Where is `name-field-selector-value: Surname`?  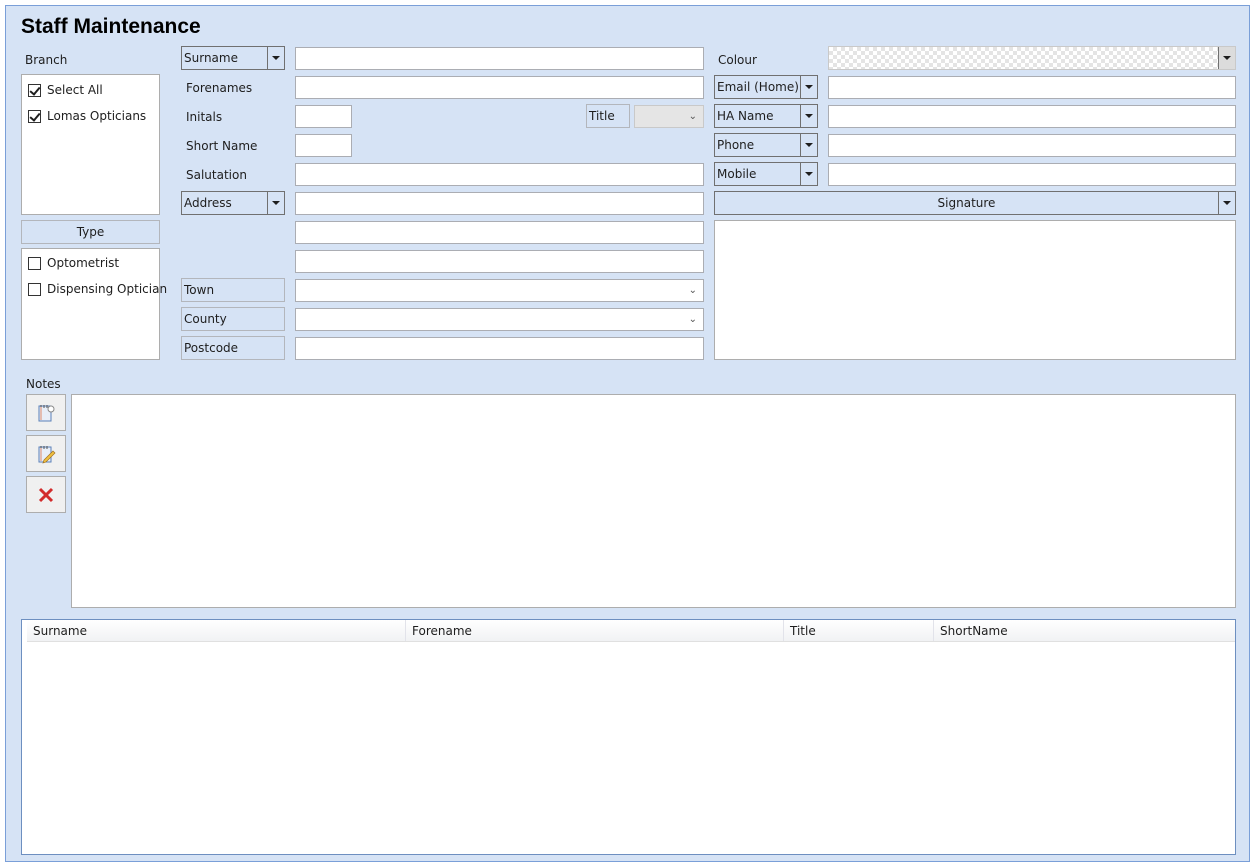
name-field-selector-value: Surname is located at coordinates (211, 58).